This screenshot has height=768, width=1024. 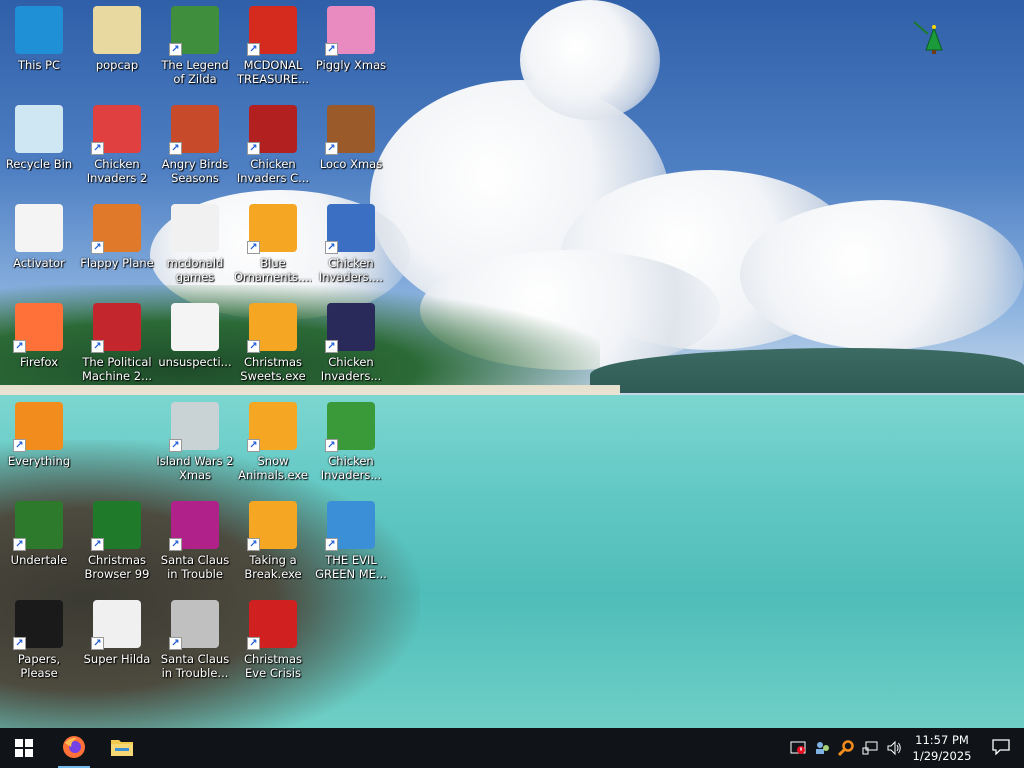 What do you see at coordinates (870, 748) in the screenshot?
I see `network-icon` at bounding box center [870, 748].